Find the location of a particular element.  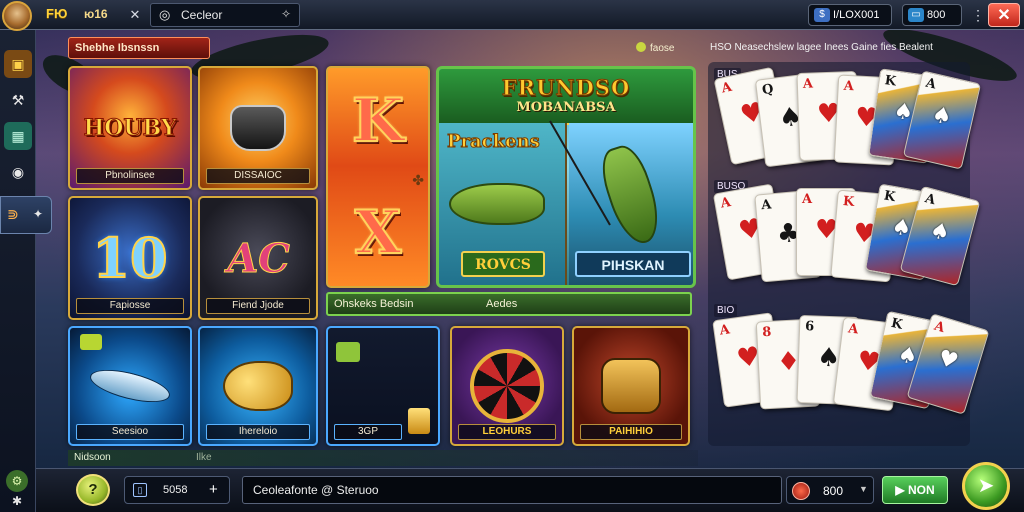

game-tile-robot: PAIHIHIO is located at coordinates (631, 386).